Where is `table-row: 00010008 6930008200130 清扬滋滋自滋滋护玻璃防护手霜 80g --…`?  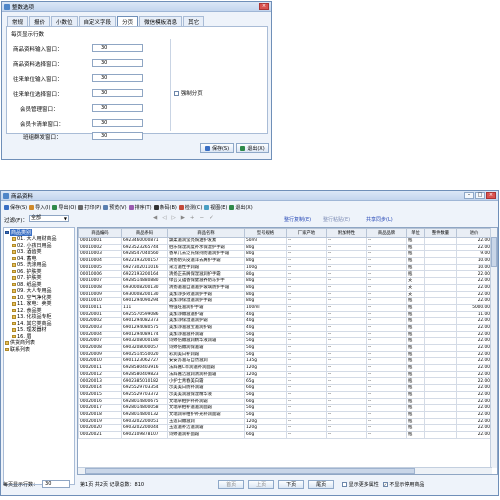 table-row: 00010008 6930008200130 清扬滋滋自滋滋护玻璃防护手霜 80g --… is located at coordinates (285, 287).